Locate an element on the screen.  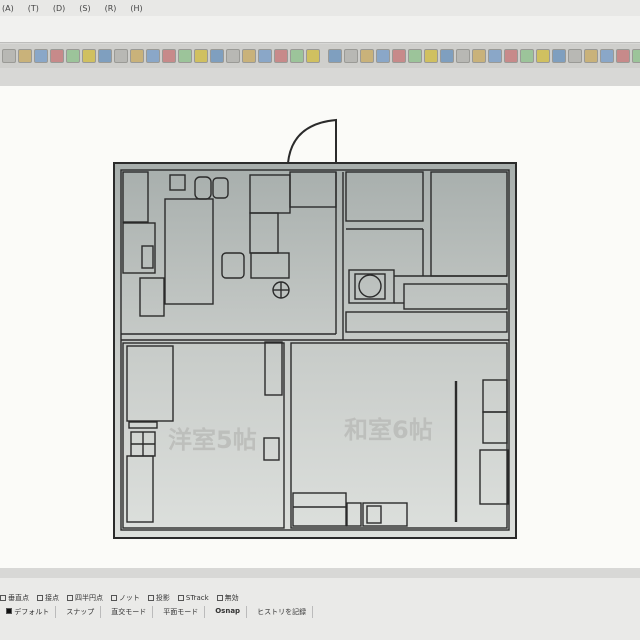
mode-snap: スナップ is located at coordinates (81, 612).